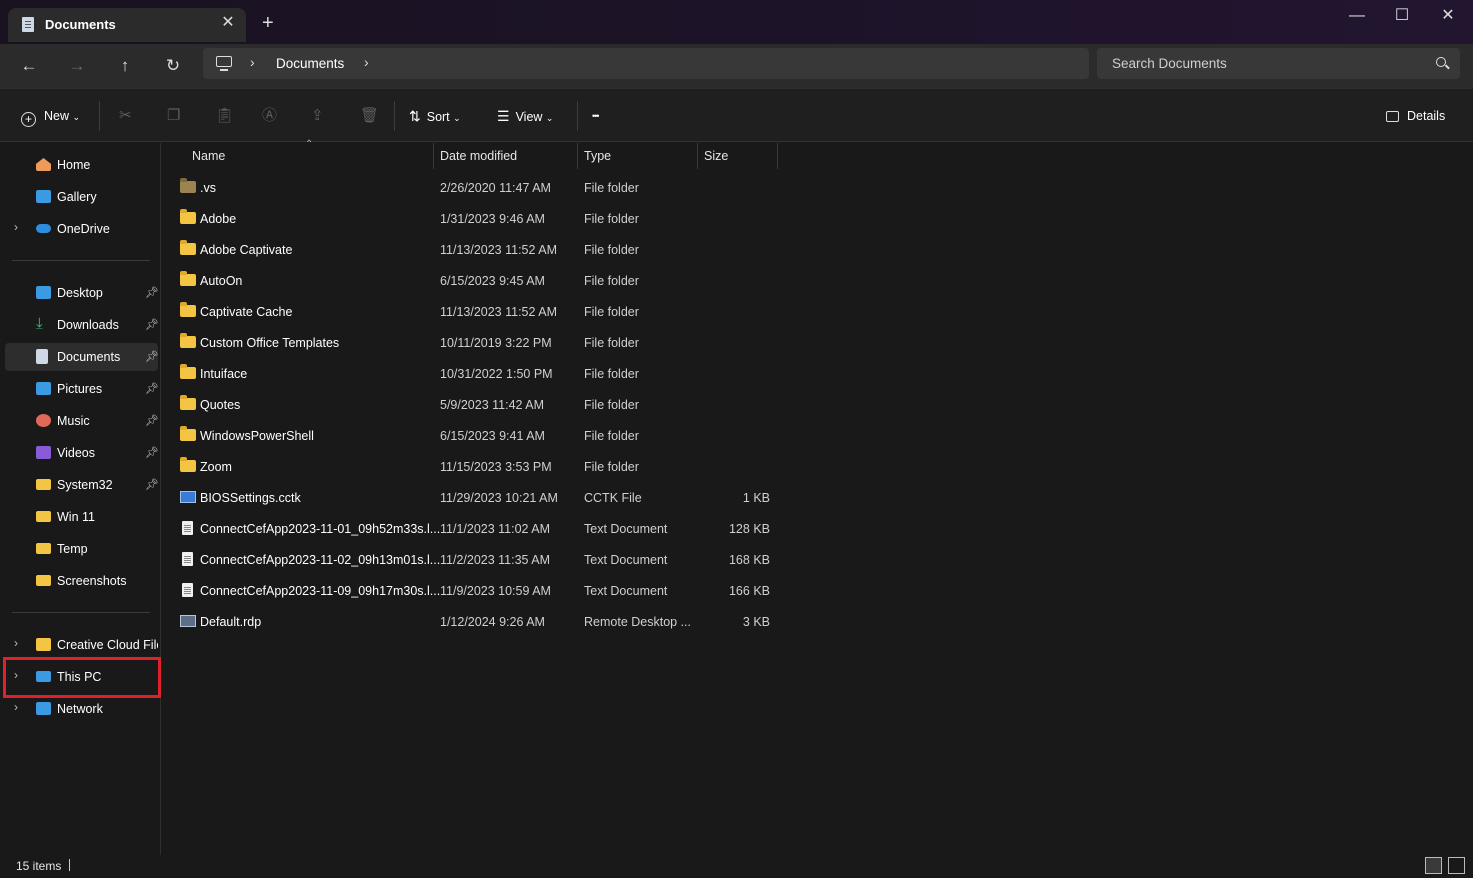  I want to click on table-row: Intuiface 10/31/2022 1:50 PM File folder, so click(471, 374).